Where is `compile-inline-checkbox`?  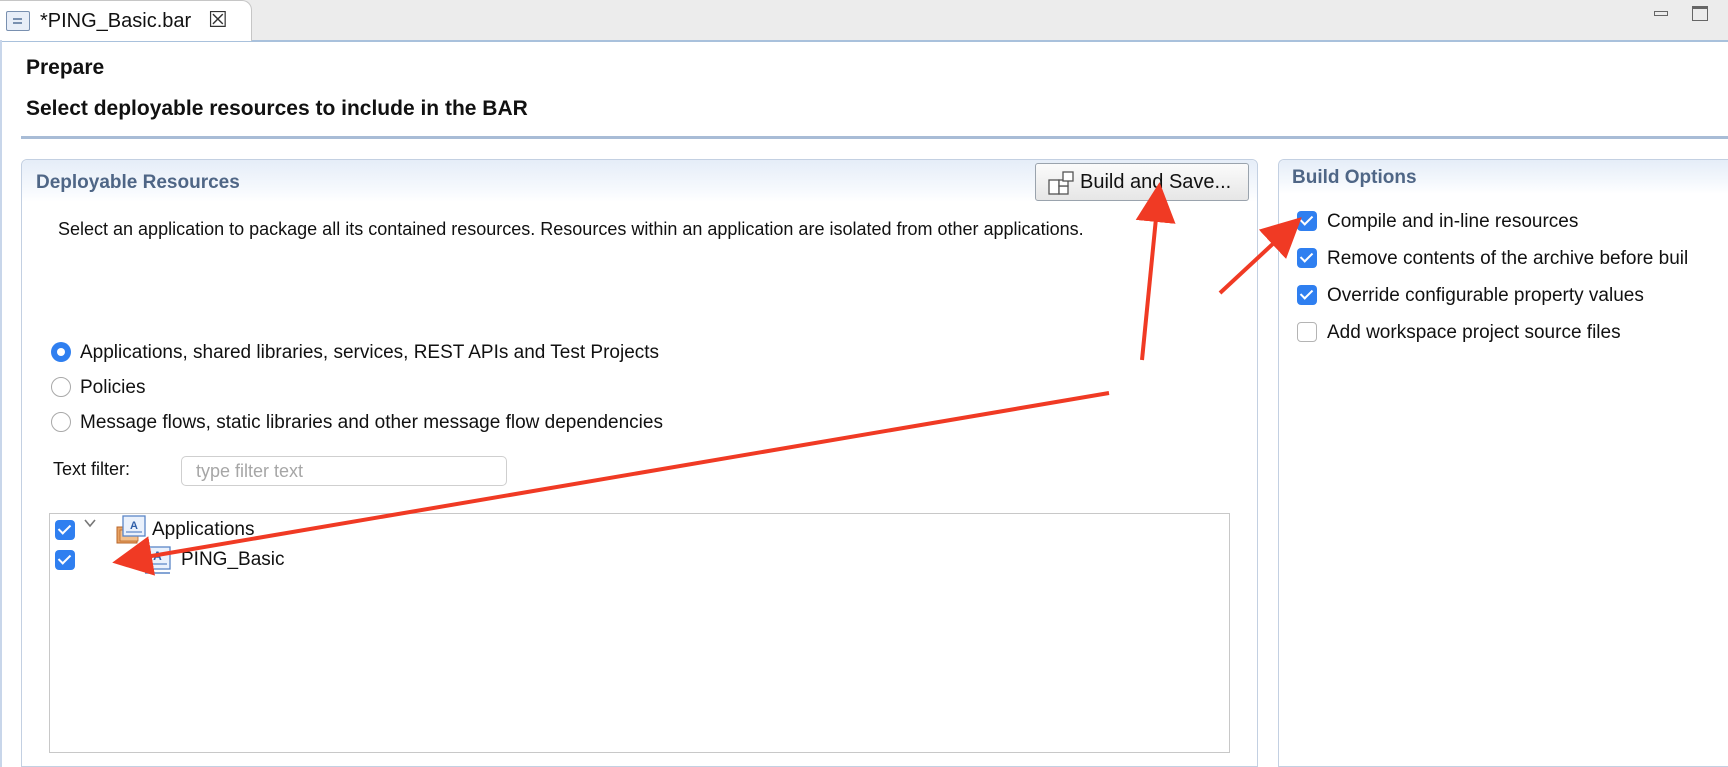
compile-inline-checkbox is located at coordinates (1307, 221).